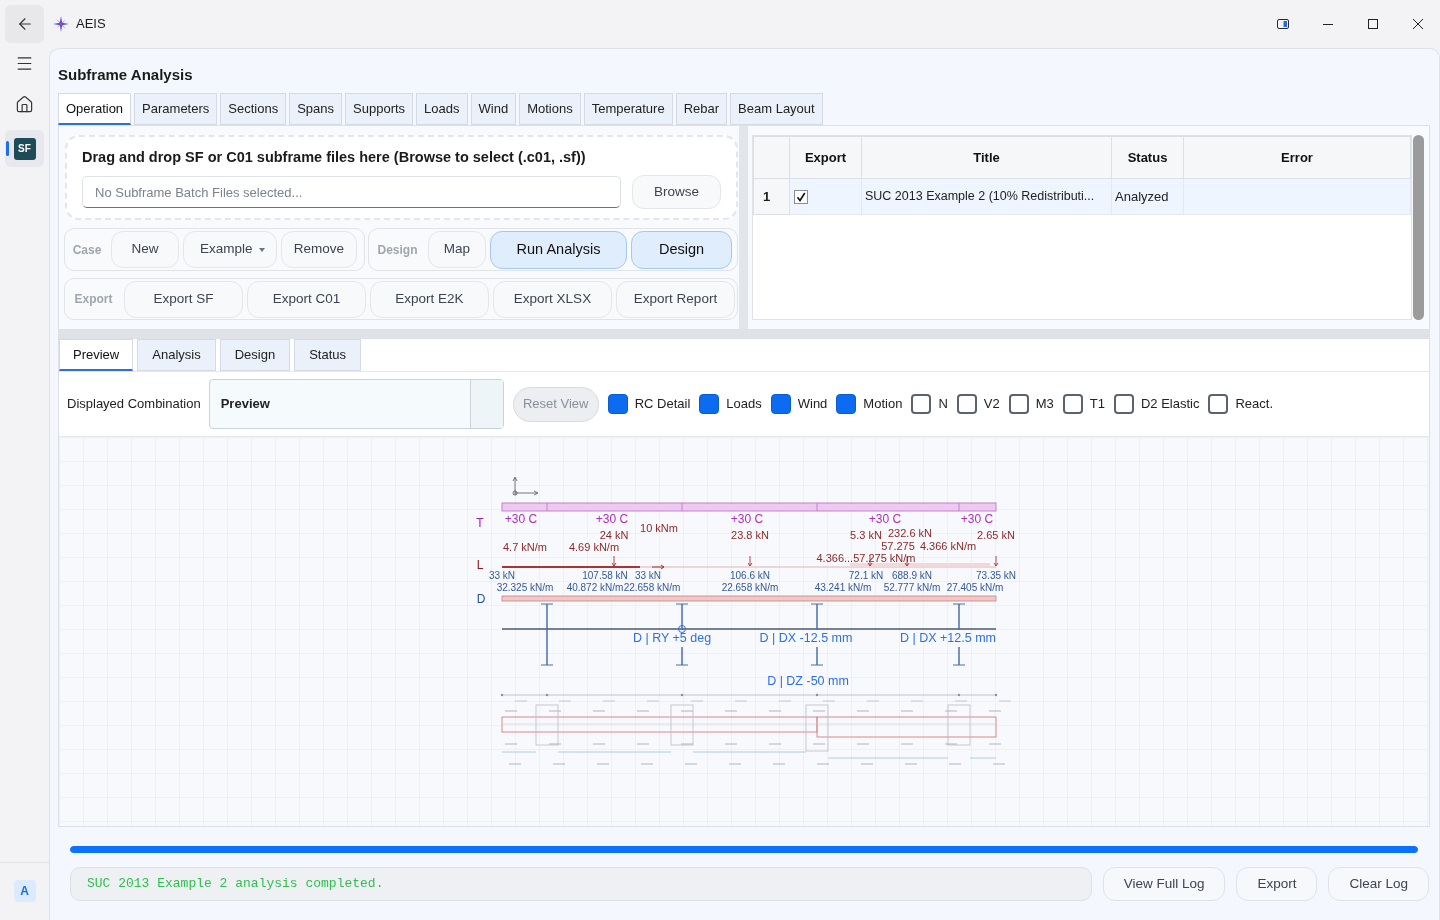 The image size is (1440, 920). Describe the element at coordinates (991, 404) in the screenshot. I see `checkbox-label: V2` at that location.